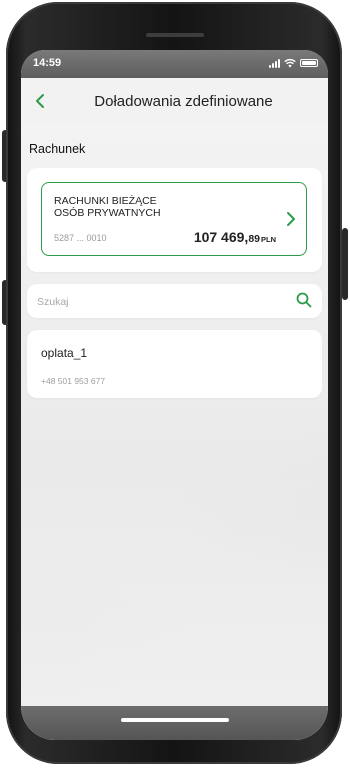 The height and width of the screenshot is (769, 350). What do you see at coordinates (274, 63) in the screenshot?
I see `signal-icon` at bounding box center [274, 63].